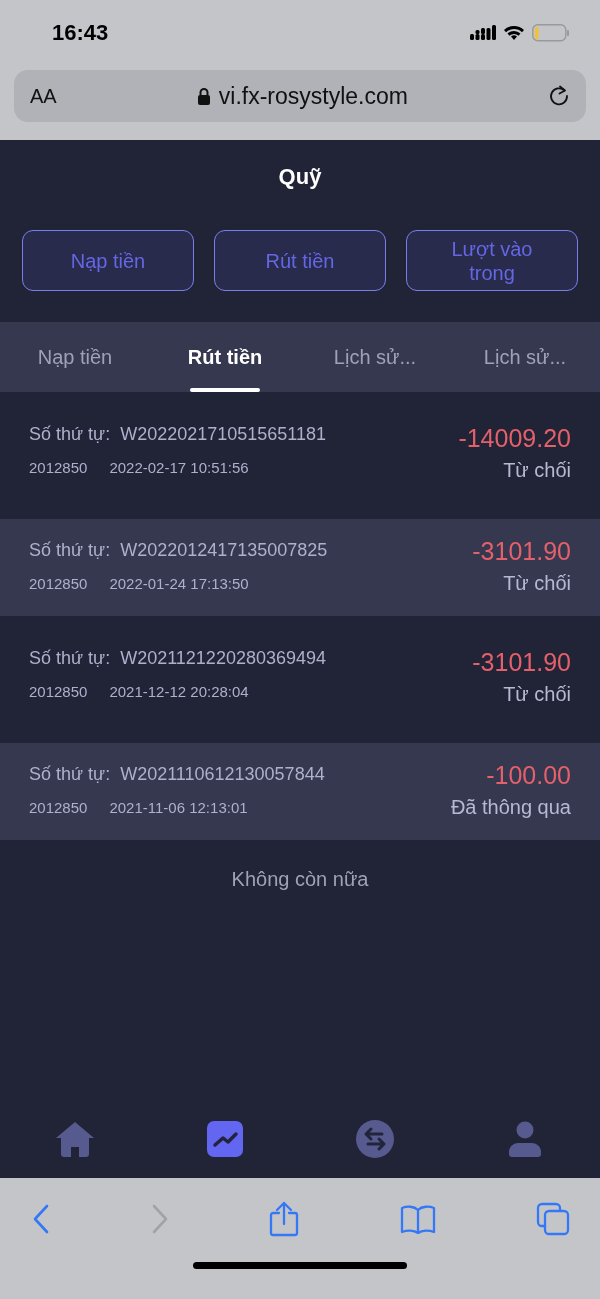 The image size is (600, 1299). Describe the element at coordinates (179, 467) in the screenshot. I see `record-time: 2022-02-17 10:51:56` at that location.